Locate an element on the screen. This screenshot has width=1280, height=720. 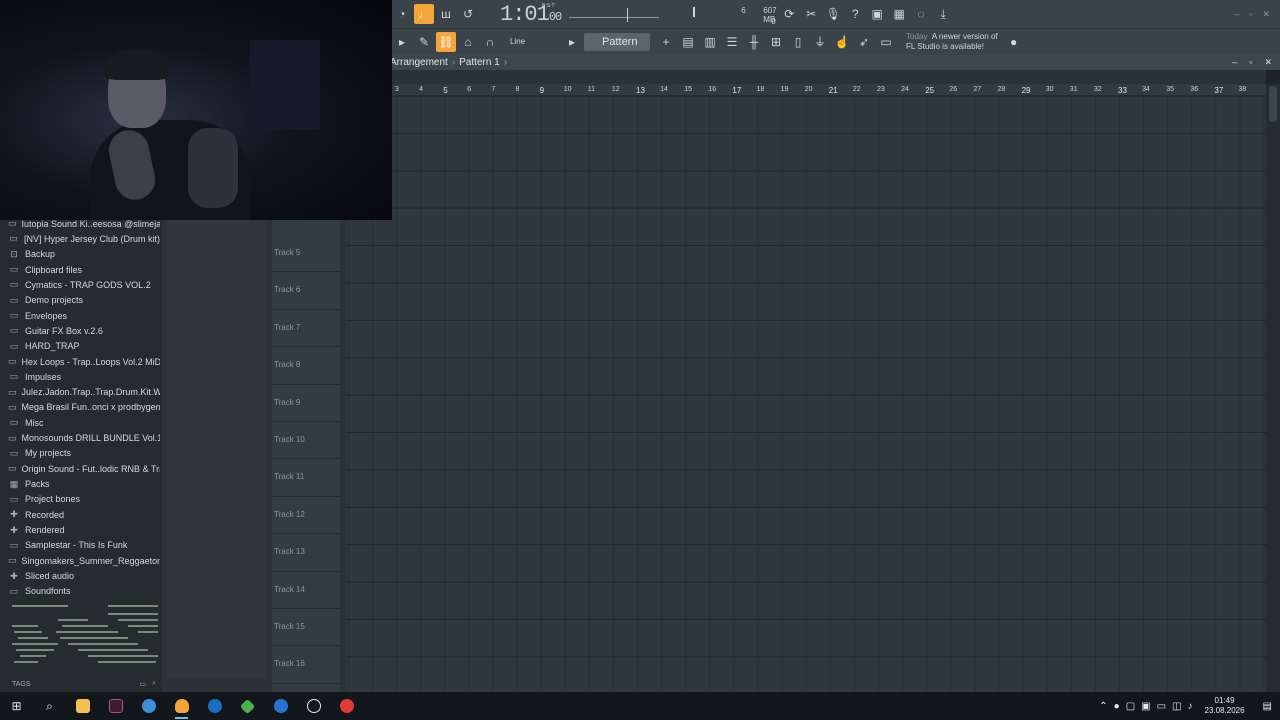
plugin-icon: ⏚ is located at coordinates (820, 42).